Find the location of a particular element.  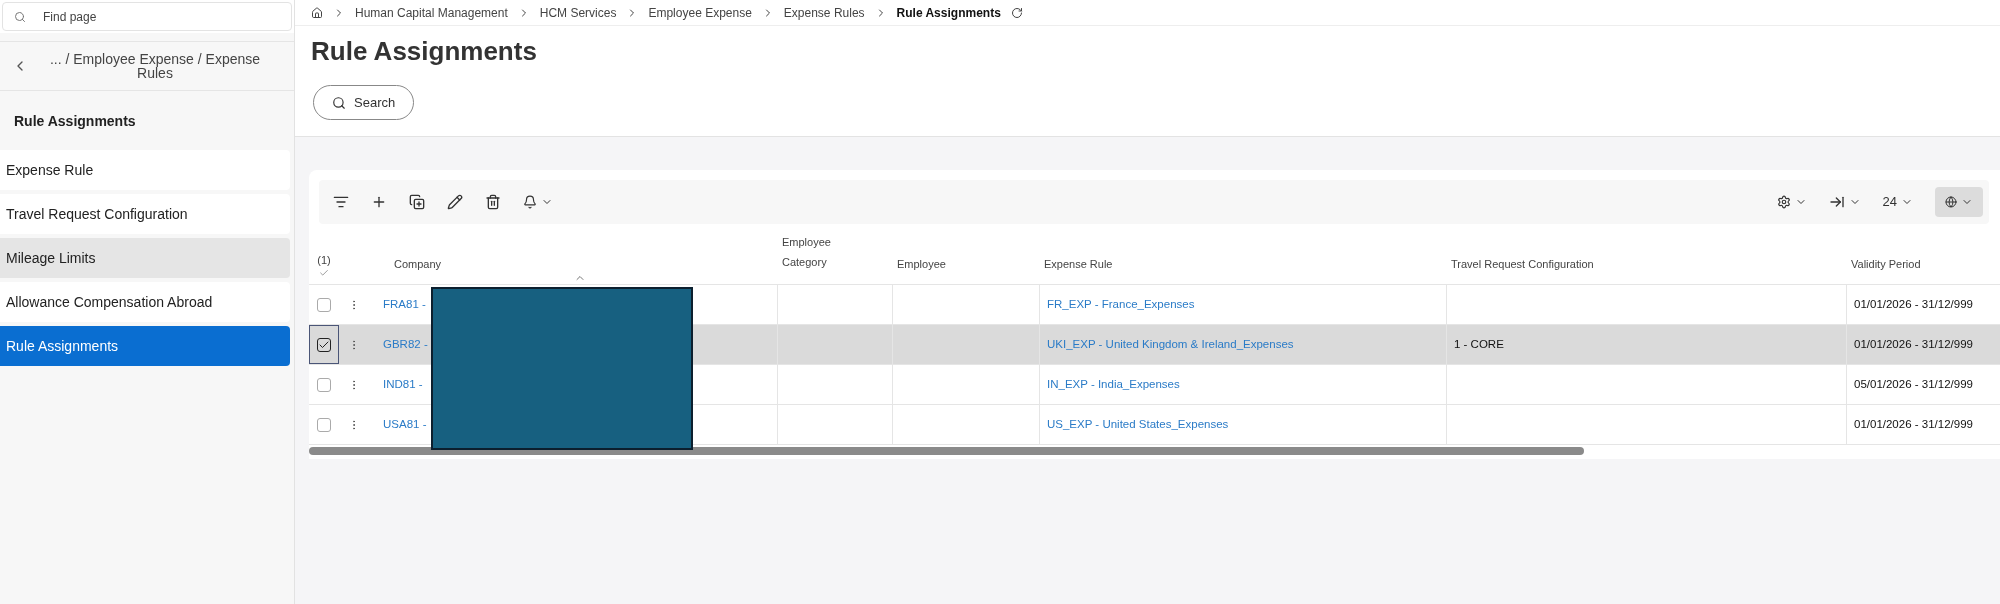

company-link: IND81 - is located at coordinates (403, 383).